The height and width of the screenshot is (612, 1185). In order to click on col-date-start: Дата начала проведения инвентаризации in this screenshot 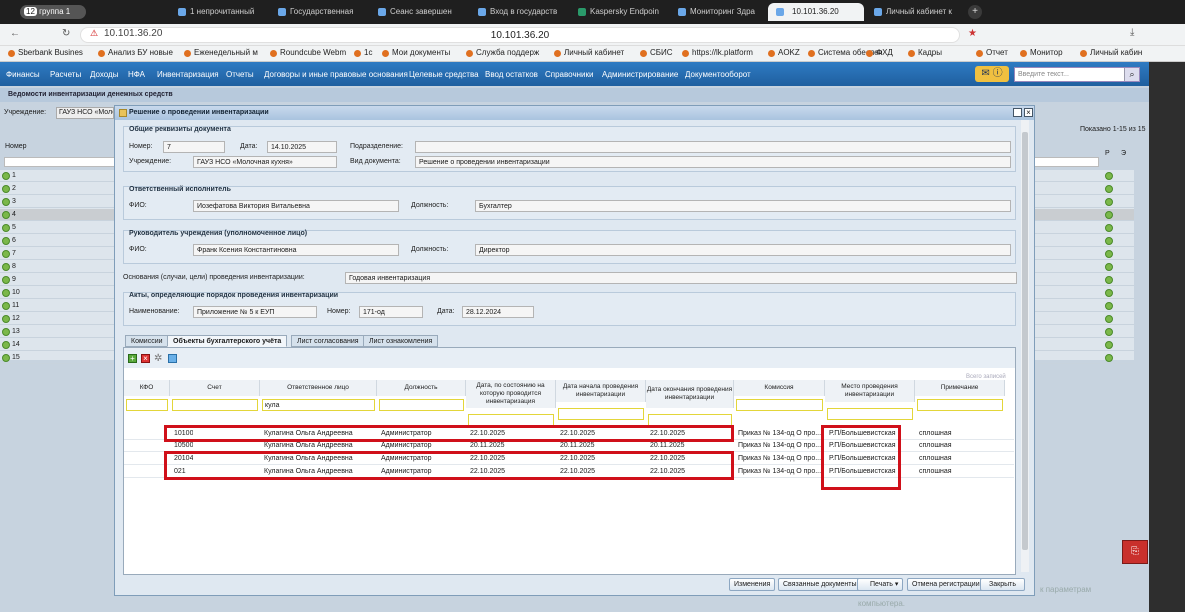, I will do `click(601, 391)`.